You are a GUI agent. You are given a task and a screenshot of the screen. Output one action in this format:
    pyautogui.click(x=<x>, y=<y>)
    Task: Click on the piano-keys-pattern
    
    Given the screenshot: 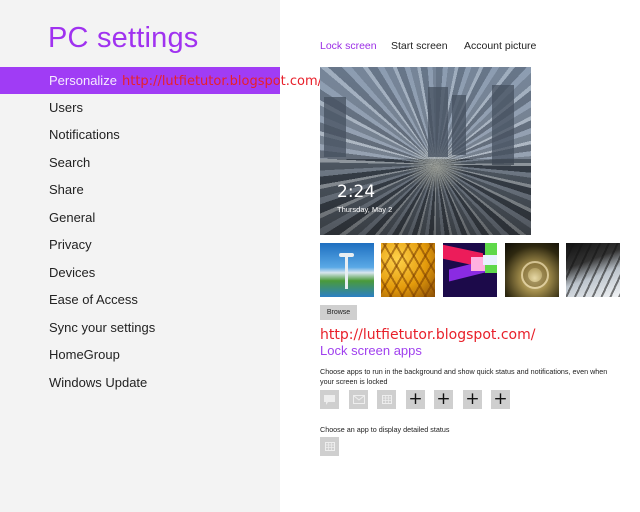 What is the action you would take?
    pyautogui.click(x=593, y=270)
    